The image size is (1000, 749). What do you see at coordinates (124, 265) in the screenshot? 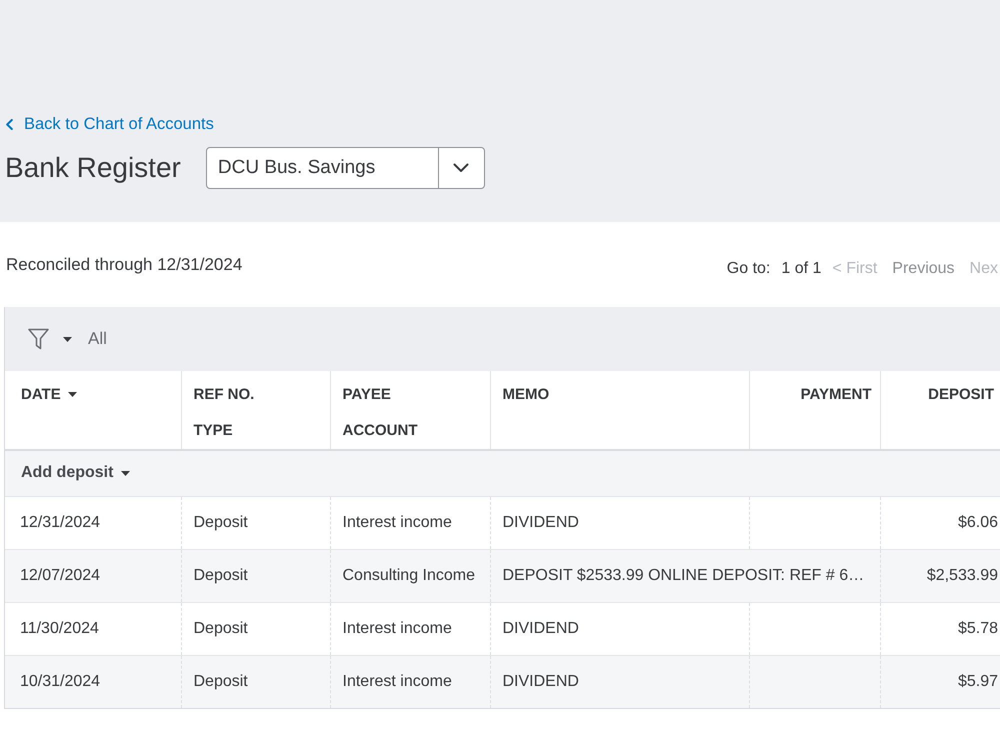
I see `reconciled-text: Reconciled through 12/31/2024` at bounding box center [124, 265].